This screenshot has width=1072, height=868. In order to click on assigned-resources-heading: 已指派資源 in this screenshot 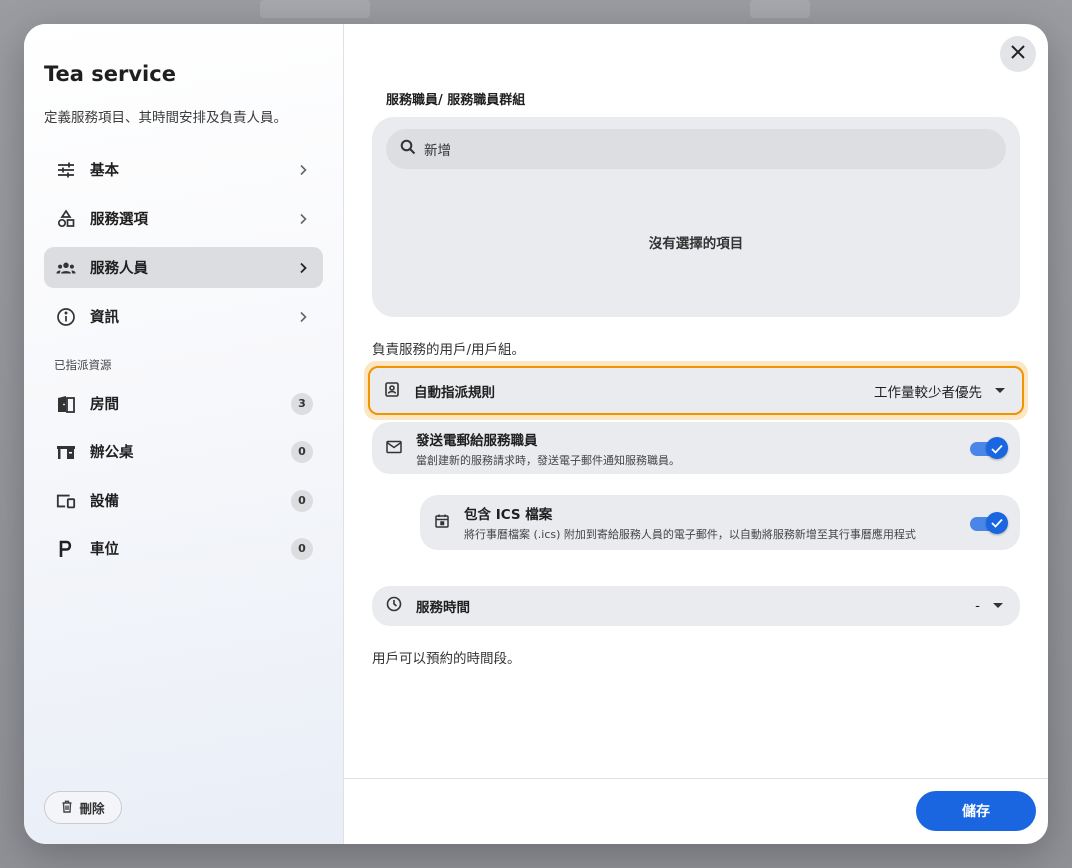, I will do `click(83, 365)`.